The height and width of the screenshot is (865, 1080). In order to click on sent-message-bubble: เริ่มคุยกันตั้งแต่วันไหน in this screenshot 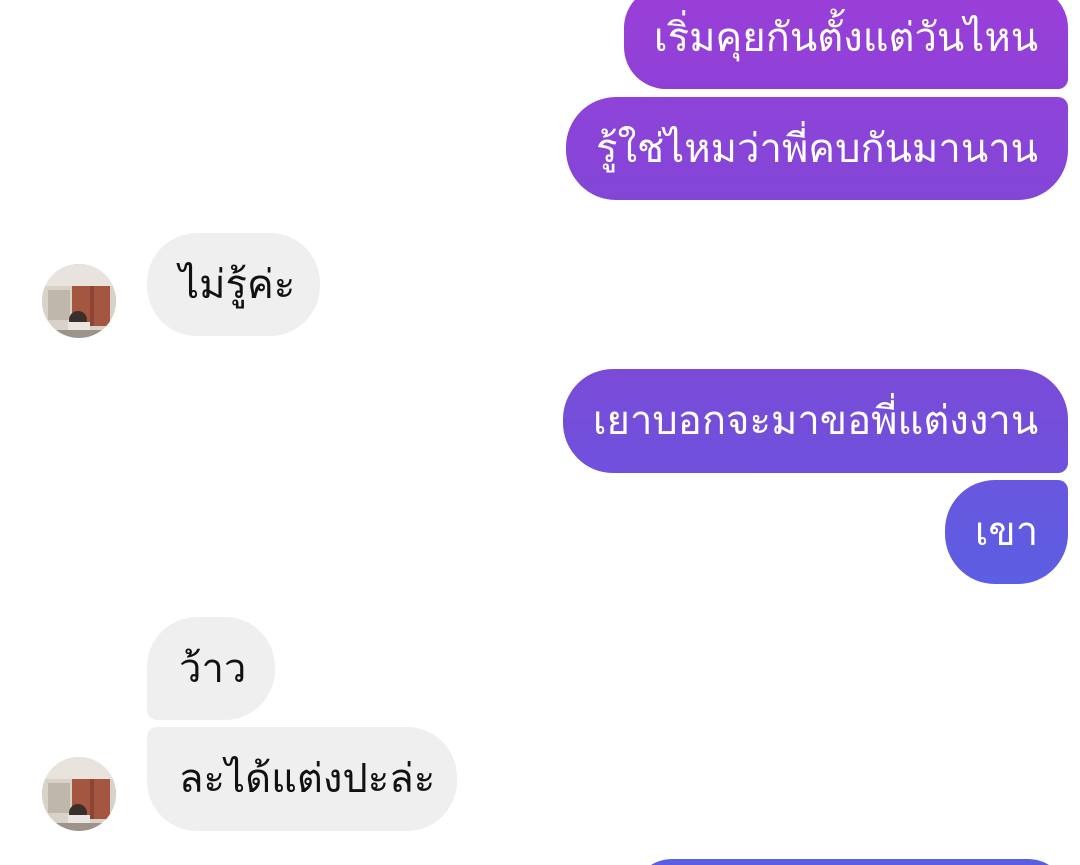, I will do `click(846, 44)`.